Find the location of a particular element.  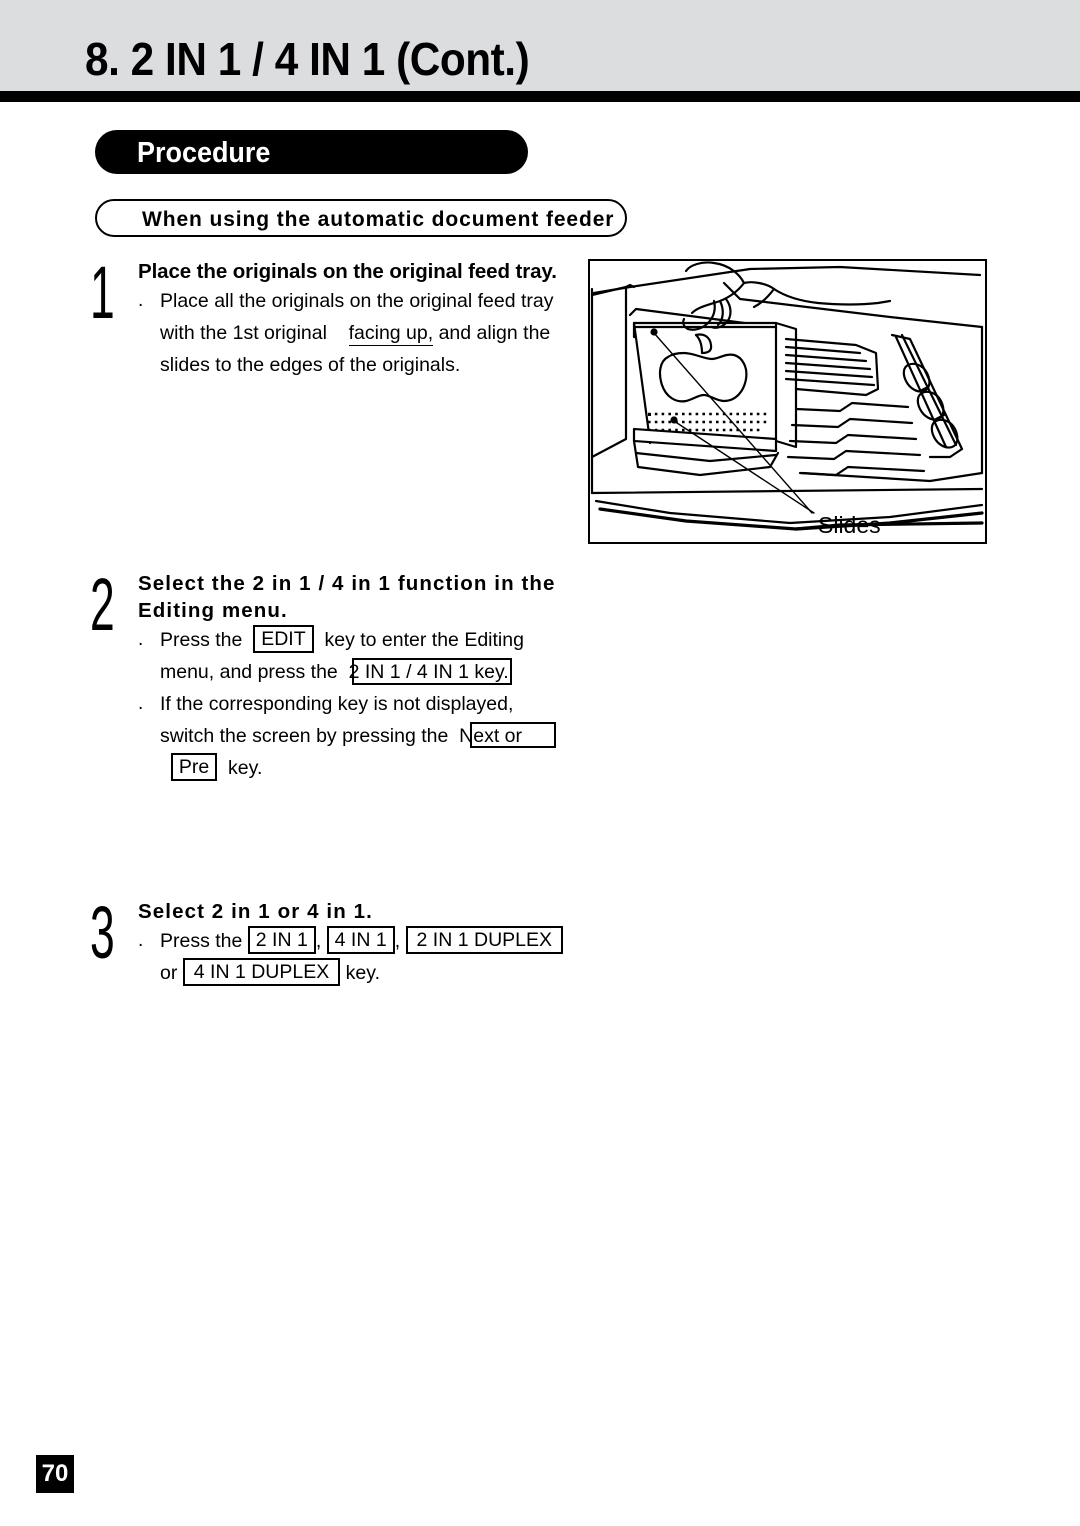

page-title: 8. 2 IN 1 / 4 IN 1 (Cont.) is located at coordinates (307, 59).